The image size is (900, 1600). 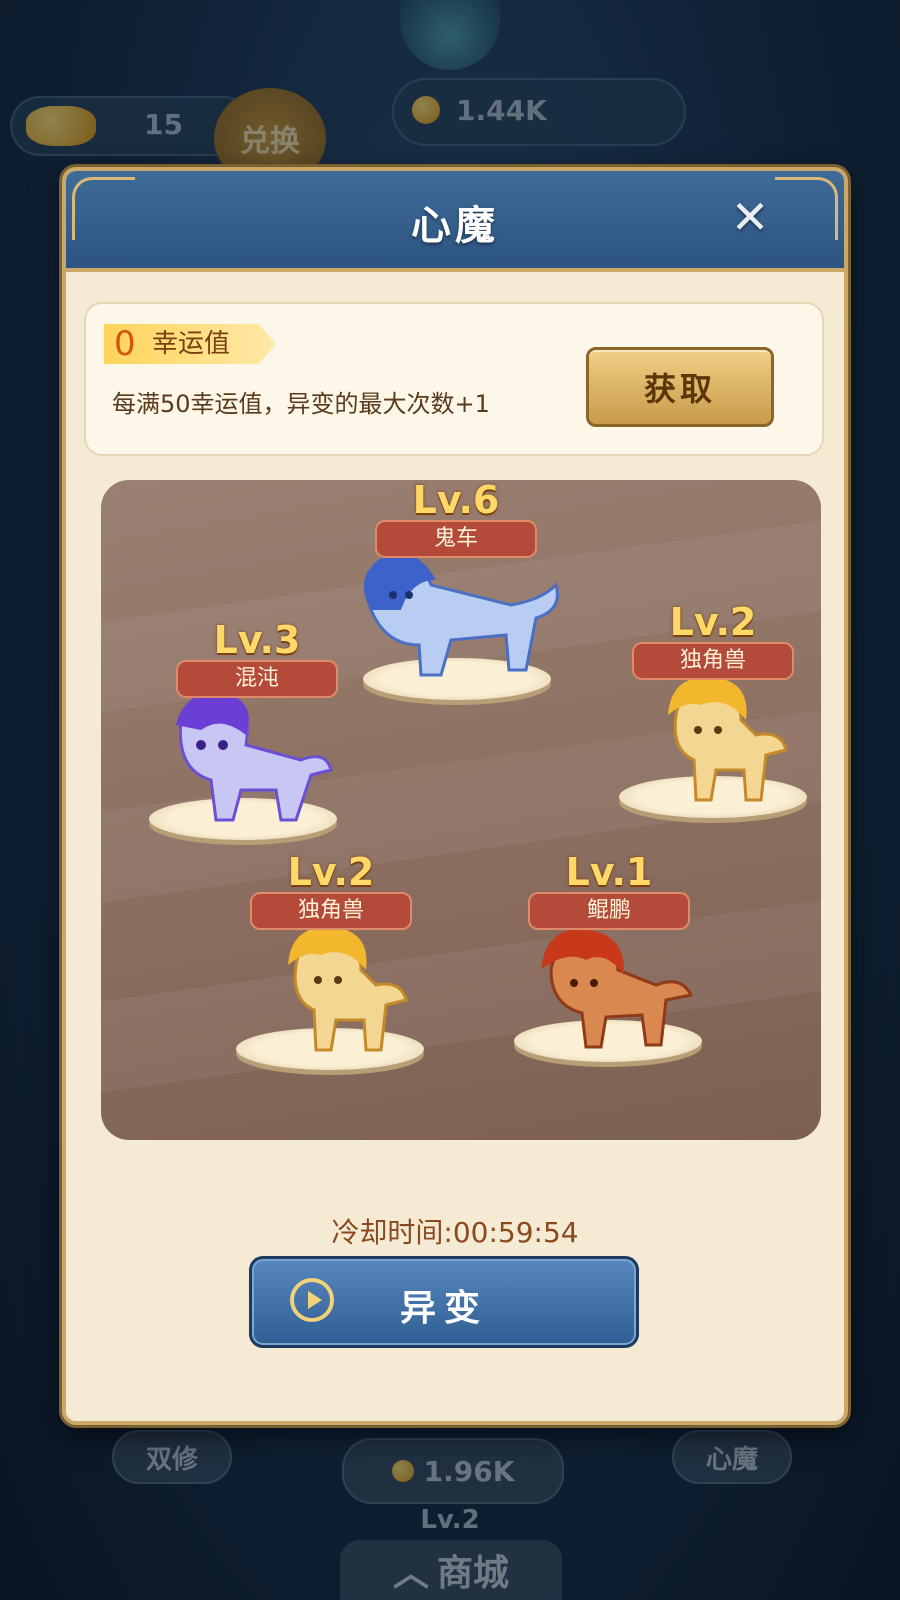 I want to click on monster-card: Lv.1 鲲鹏, so click(x=609, y=891).